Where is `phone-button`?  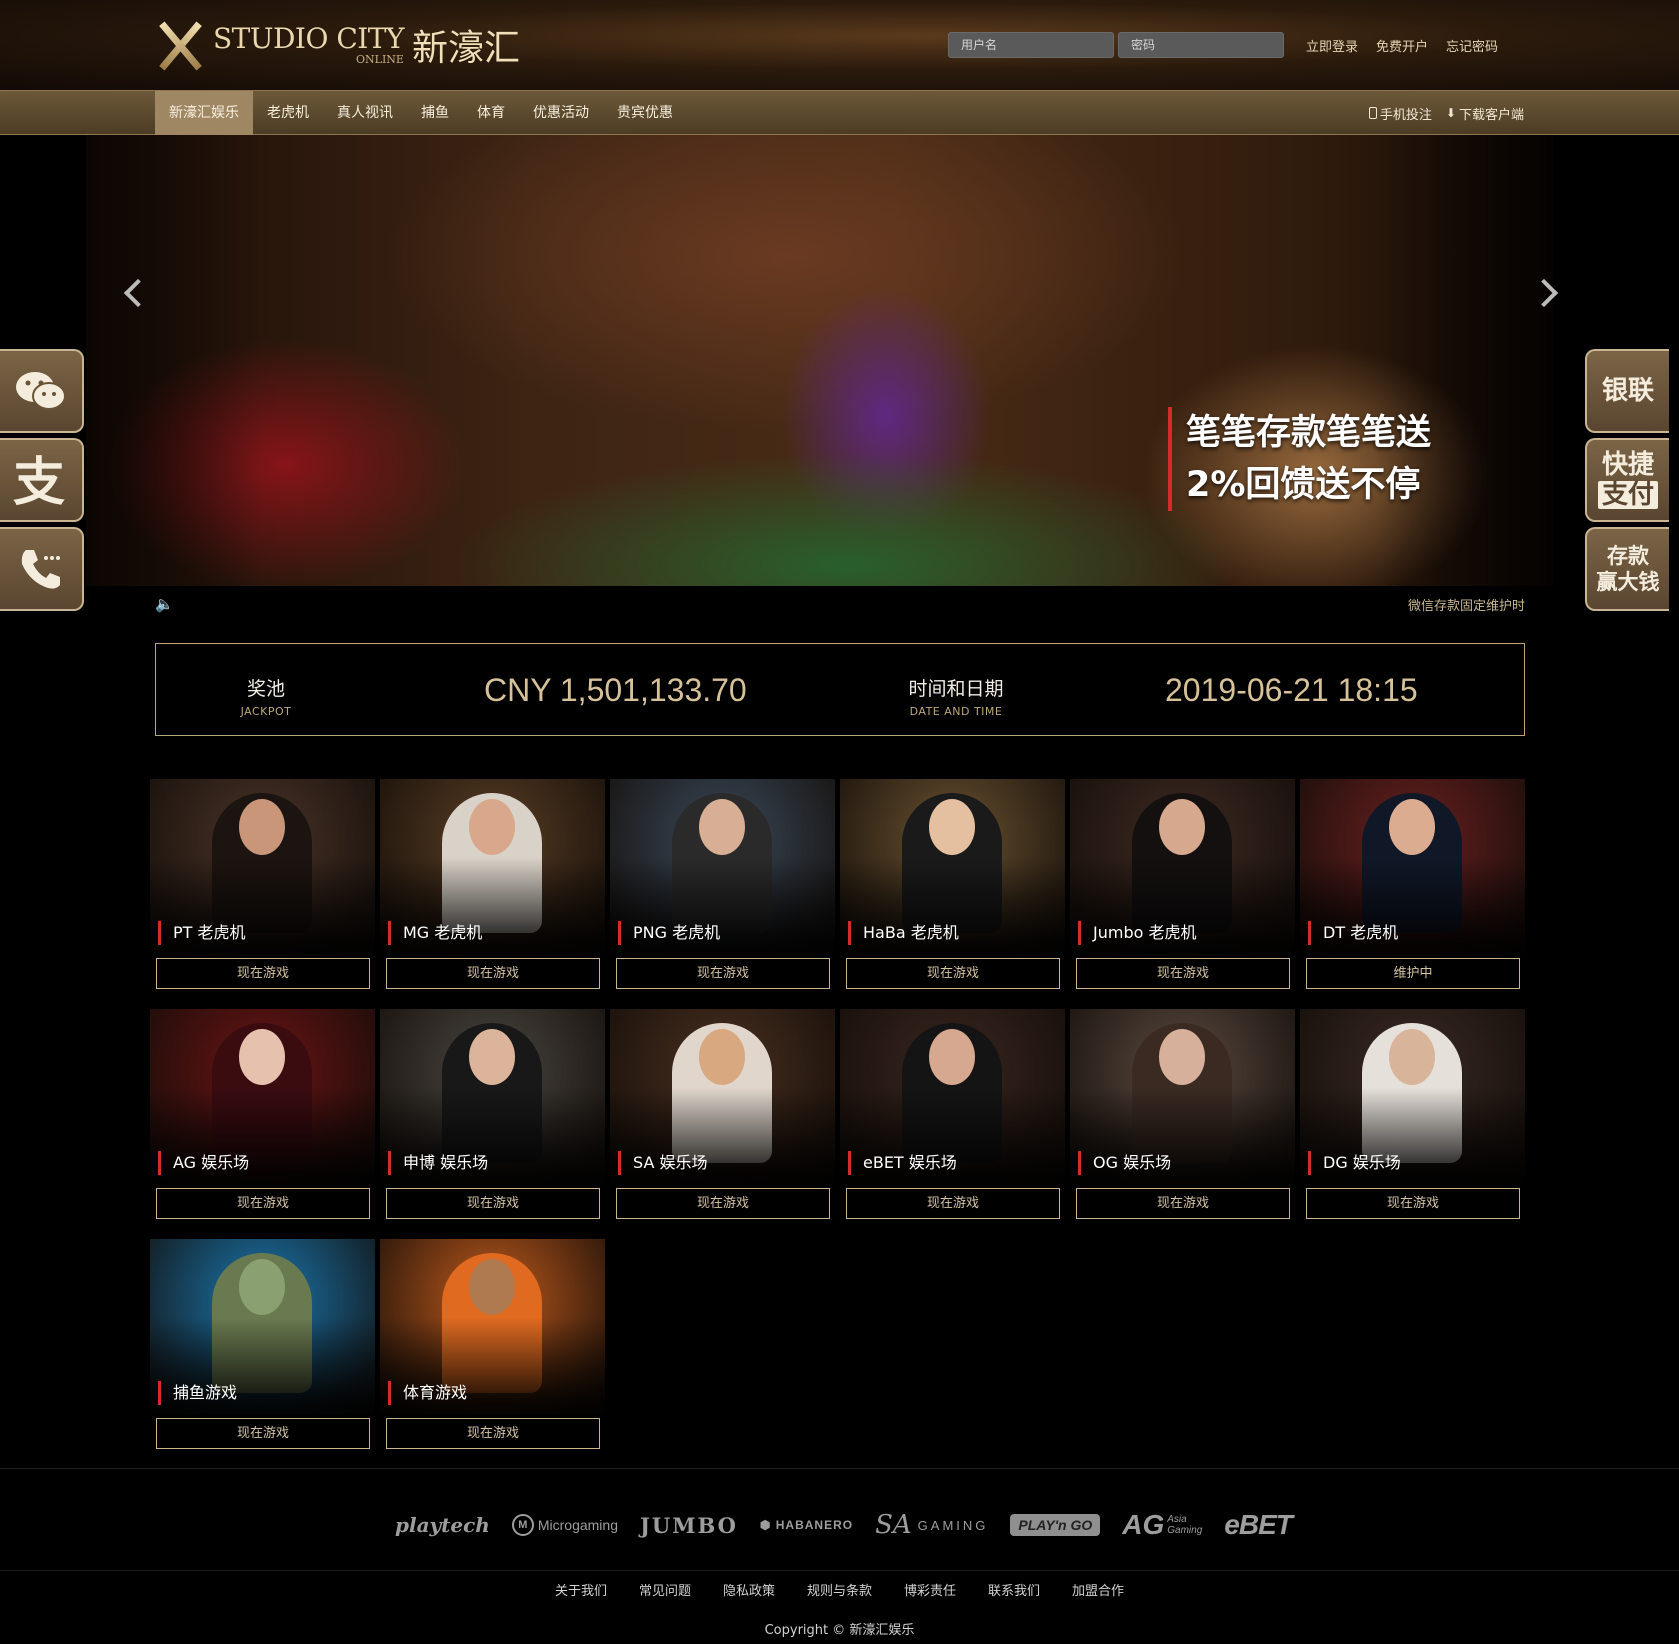 phone-button is located at coordinates (42, 569).